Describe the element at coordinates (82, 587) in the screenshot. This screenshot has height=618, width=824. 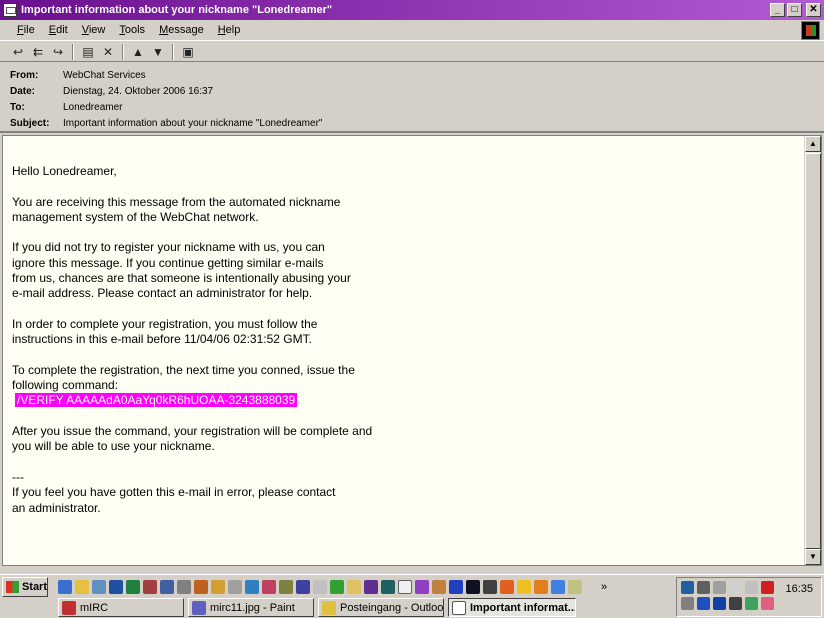
I see `folder-icon` at that location.